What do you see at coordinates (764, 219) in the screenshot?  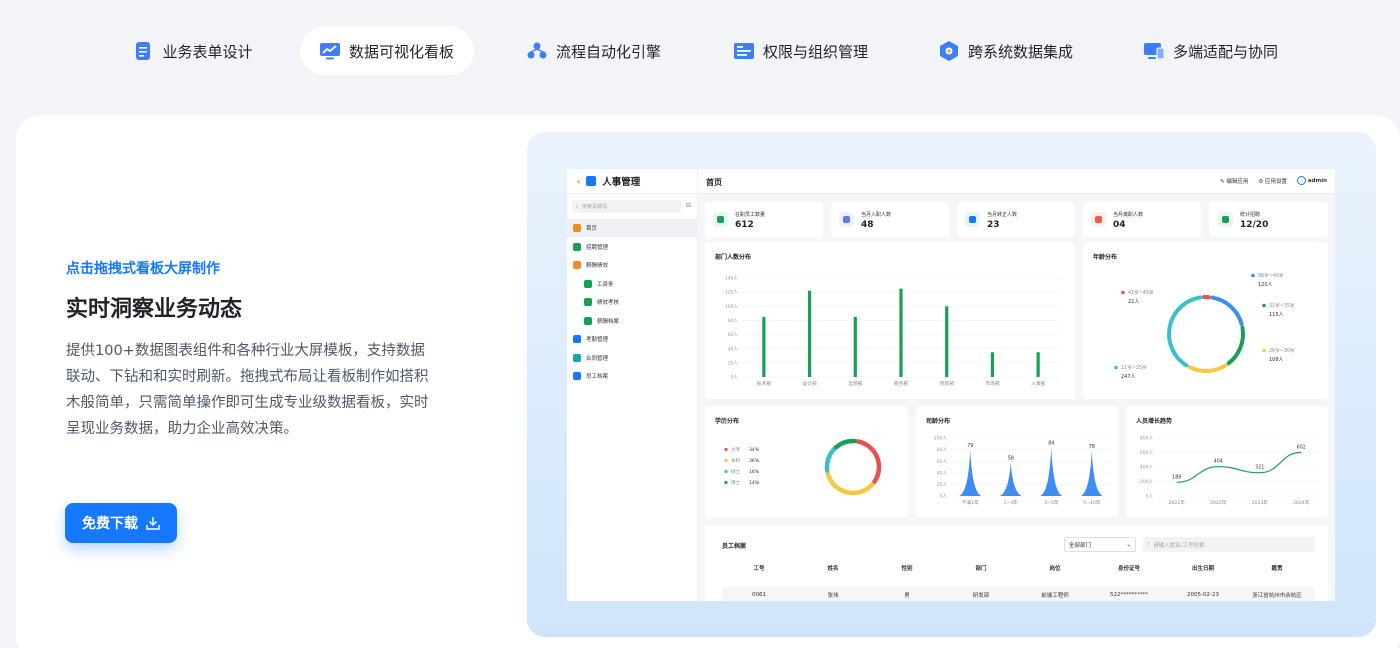 I see `stat-card: 在职员工数量 612` at bounding box center [764, 219].